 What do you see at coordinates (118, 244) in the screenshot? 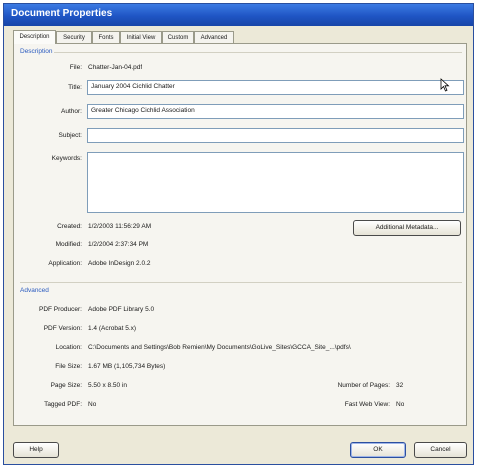
I see `modified-value: 1/2/2004 2:37:34 PM` at bounding box center [118, 244].